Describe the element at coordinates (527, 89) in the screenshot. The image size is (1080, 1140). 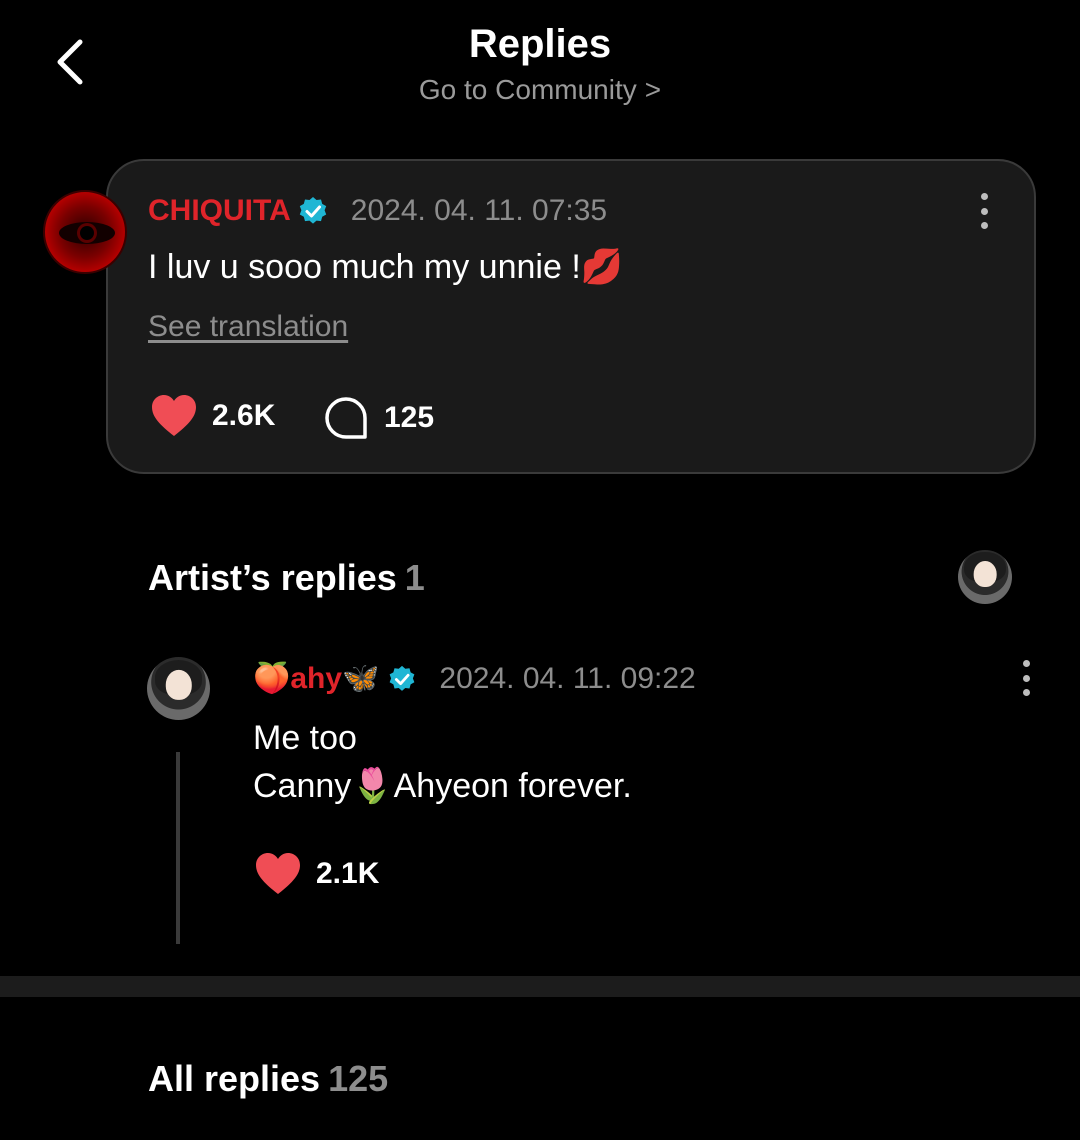
I see `go-to-community-label: Go to Community` at that location.